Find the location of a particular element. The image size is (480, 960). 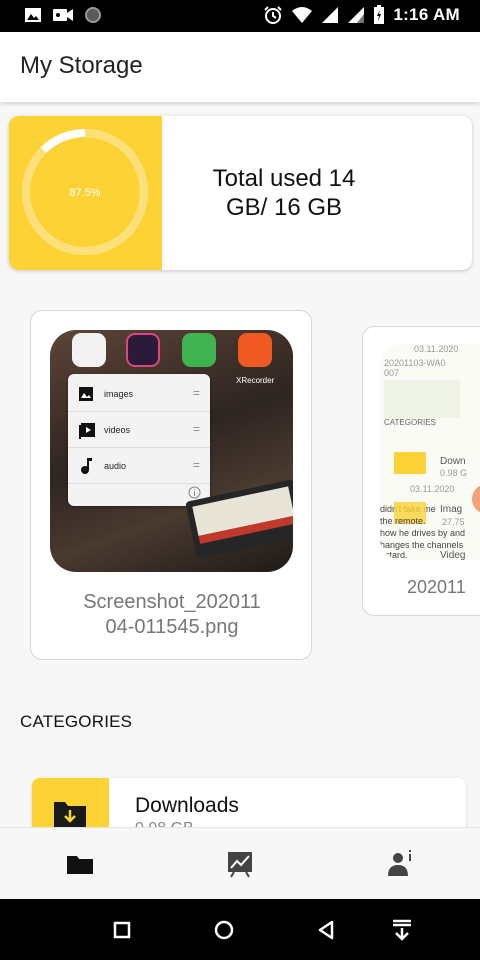

preview-popup-menu: images = videos = audio = is located at coordinates (139, 440).